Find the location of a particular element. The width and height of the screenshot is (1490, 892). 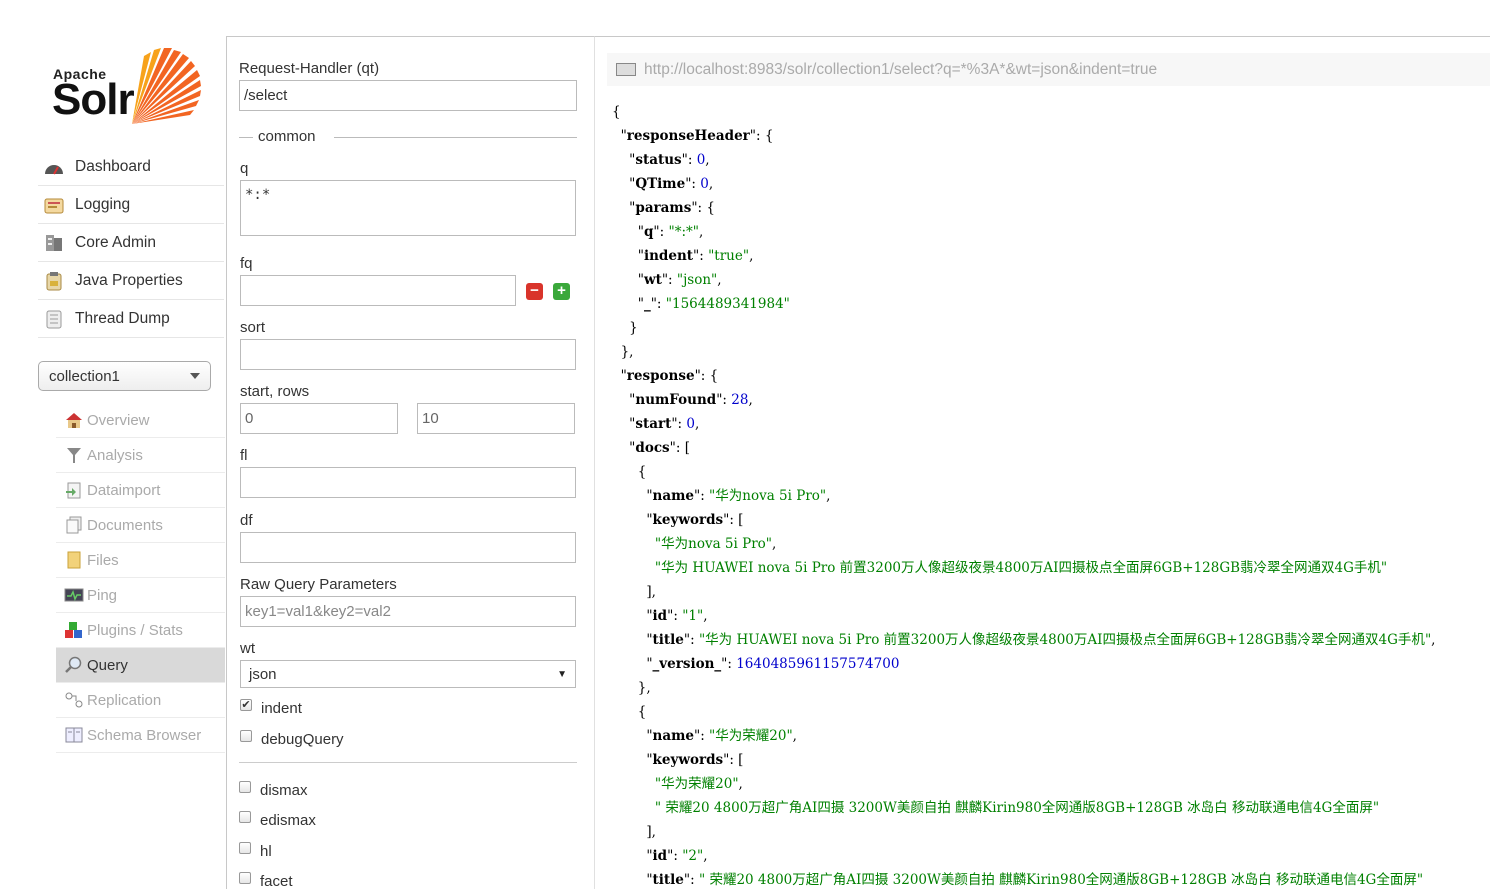

core-nav-analysis: Analysis is located at coordinates (140, 455).